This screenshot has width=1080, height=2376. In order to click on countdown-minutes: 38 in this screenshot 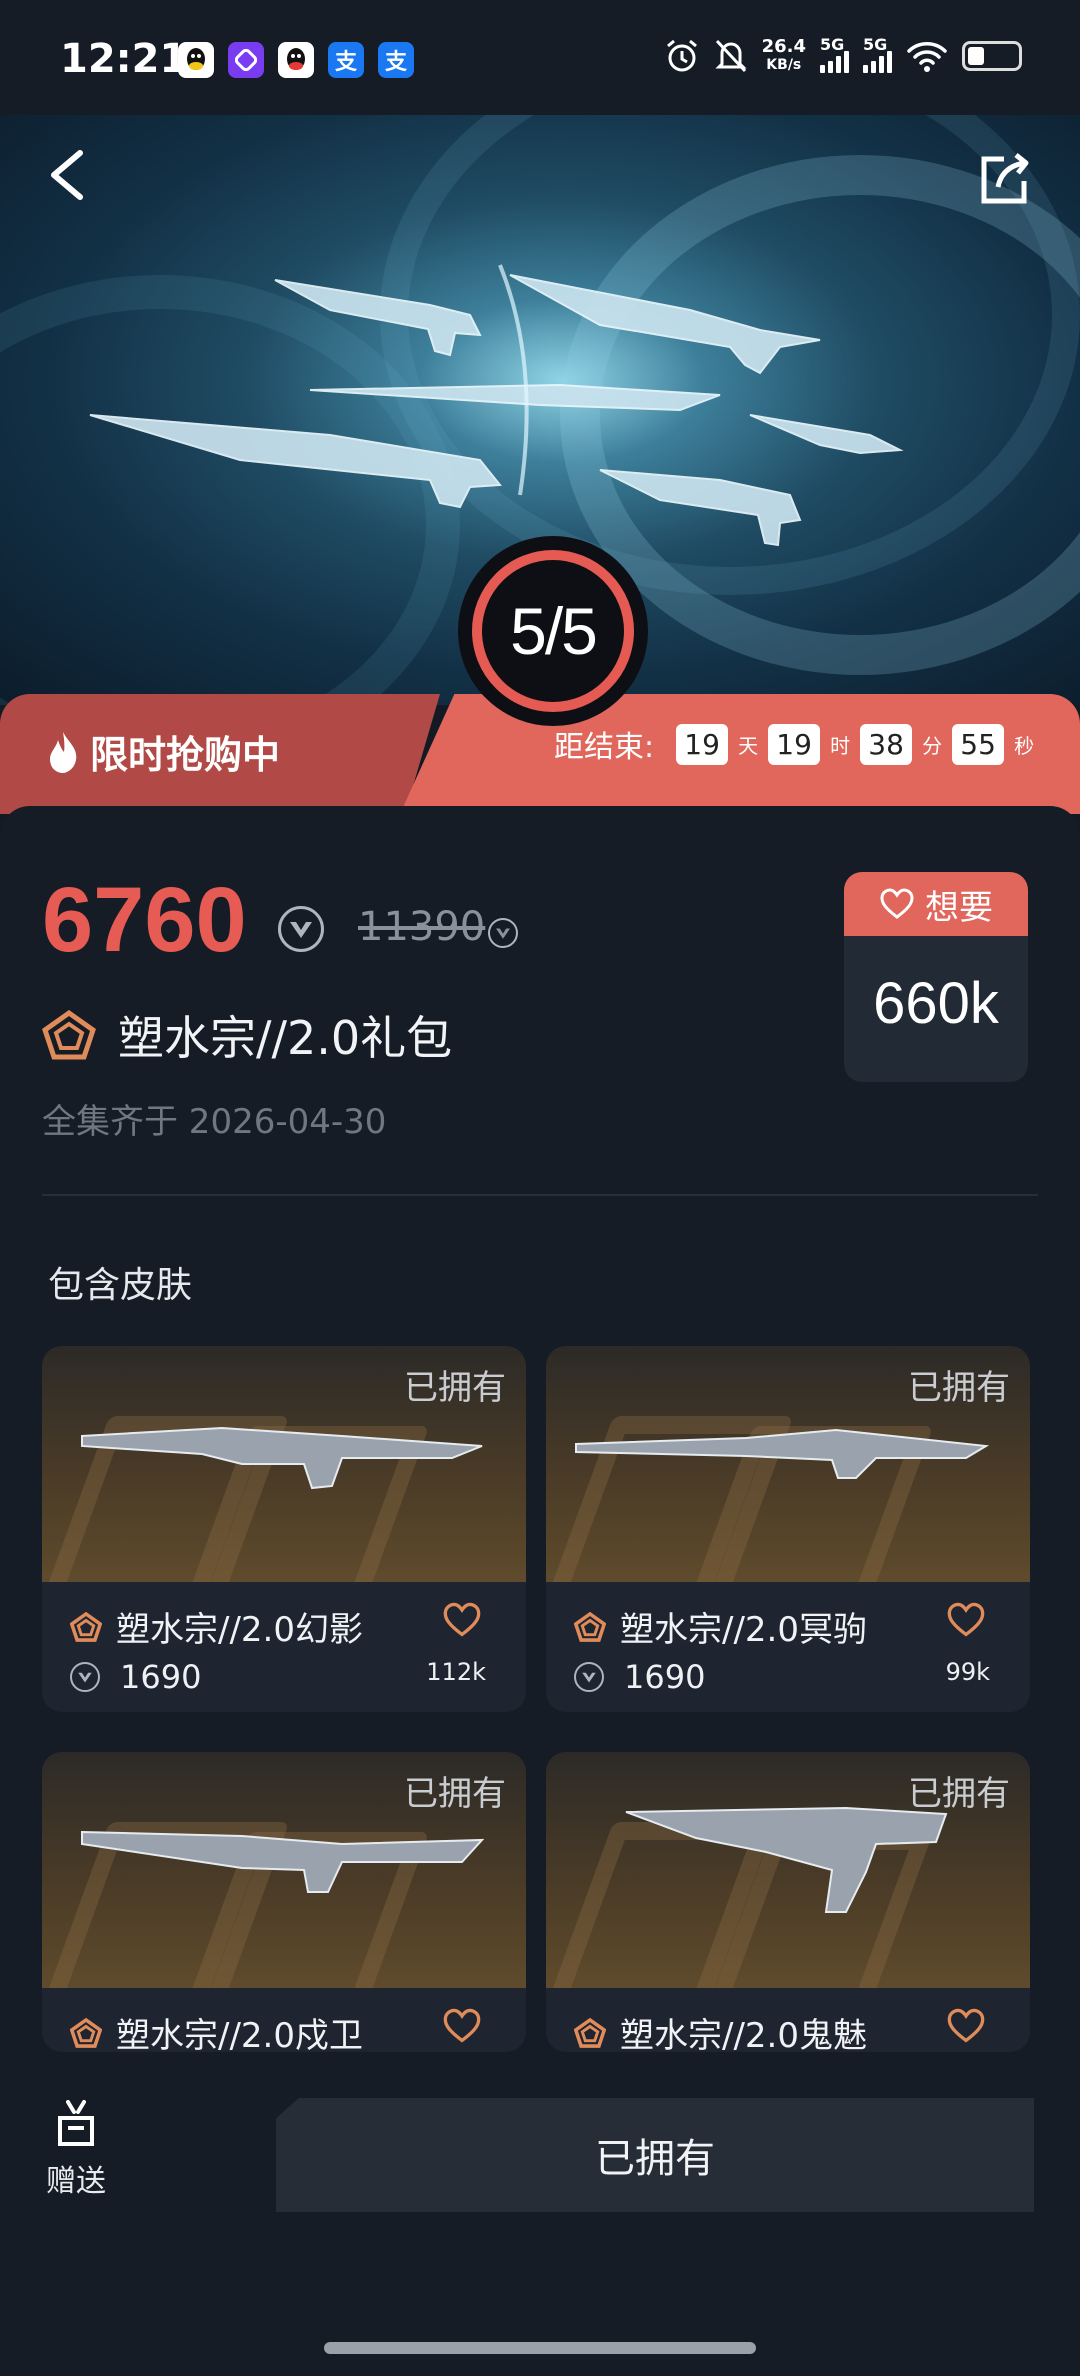, I will do `click(886, 744)`.